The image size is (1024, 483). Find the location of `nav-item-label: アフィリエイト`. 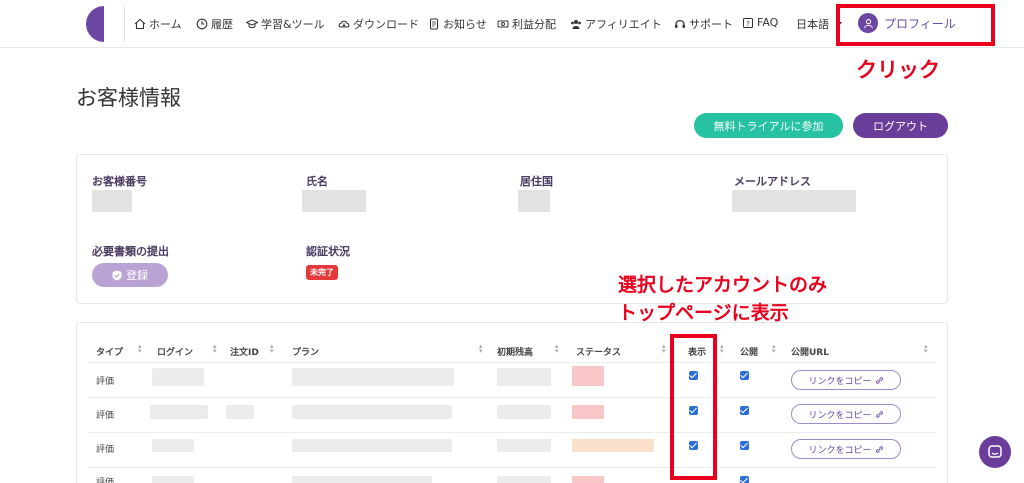

nav-item-label: アフィリエイト is located at coordinates (623, 24).